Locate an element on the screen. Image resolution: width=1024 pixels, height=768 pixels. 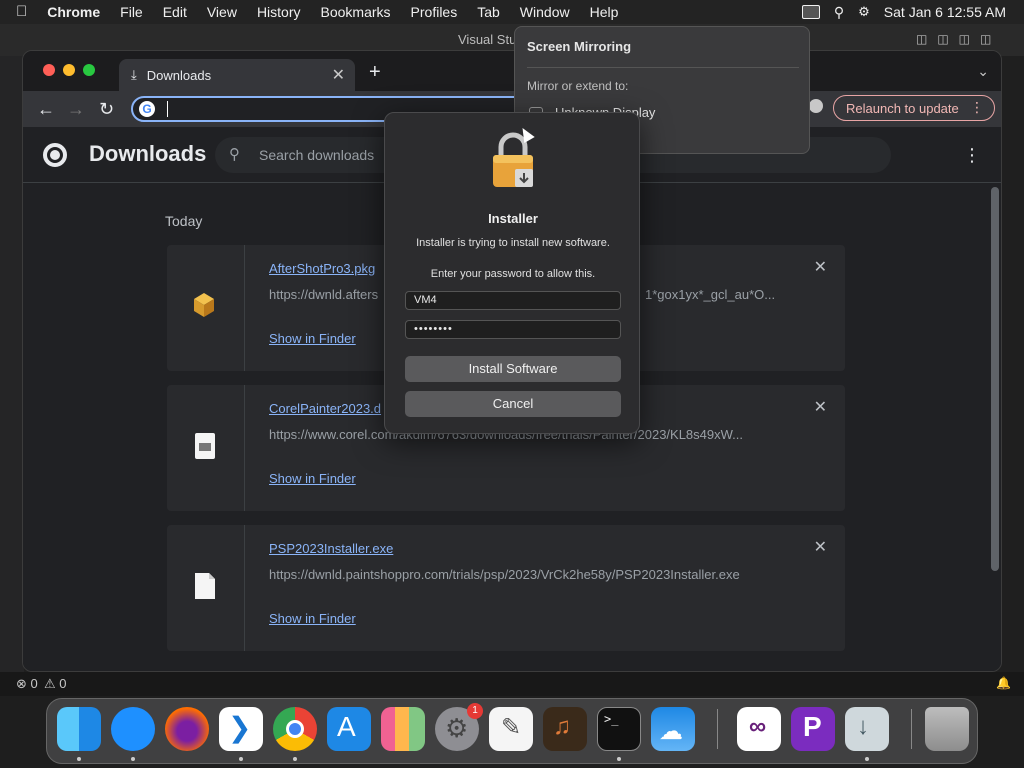
vscode-title: Visual Stu is located at coordinates (487, 39).